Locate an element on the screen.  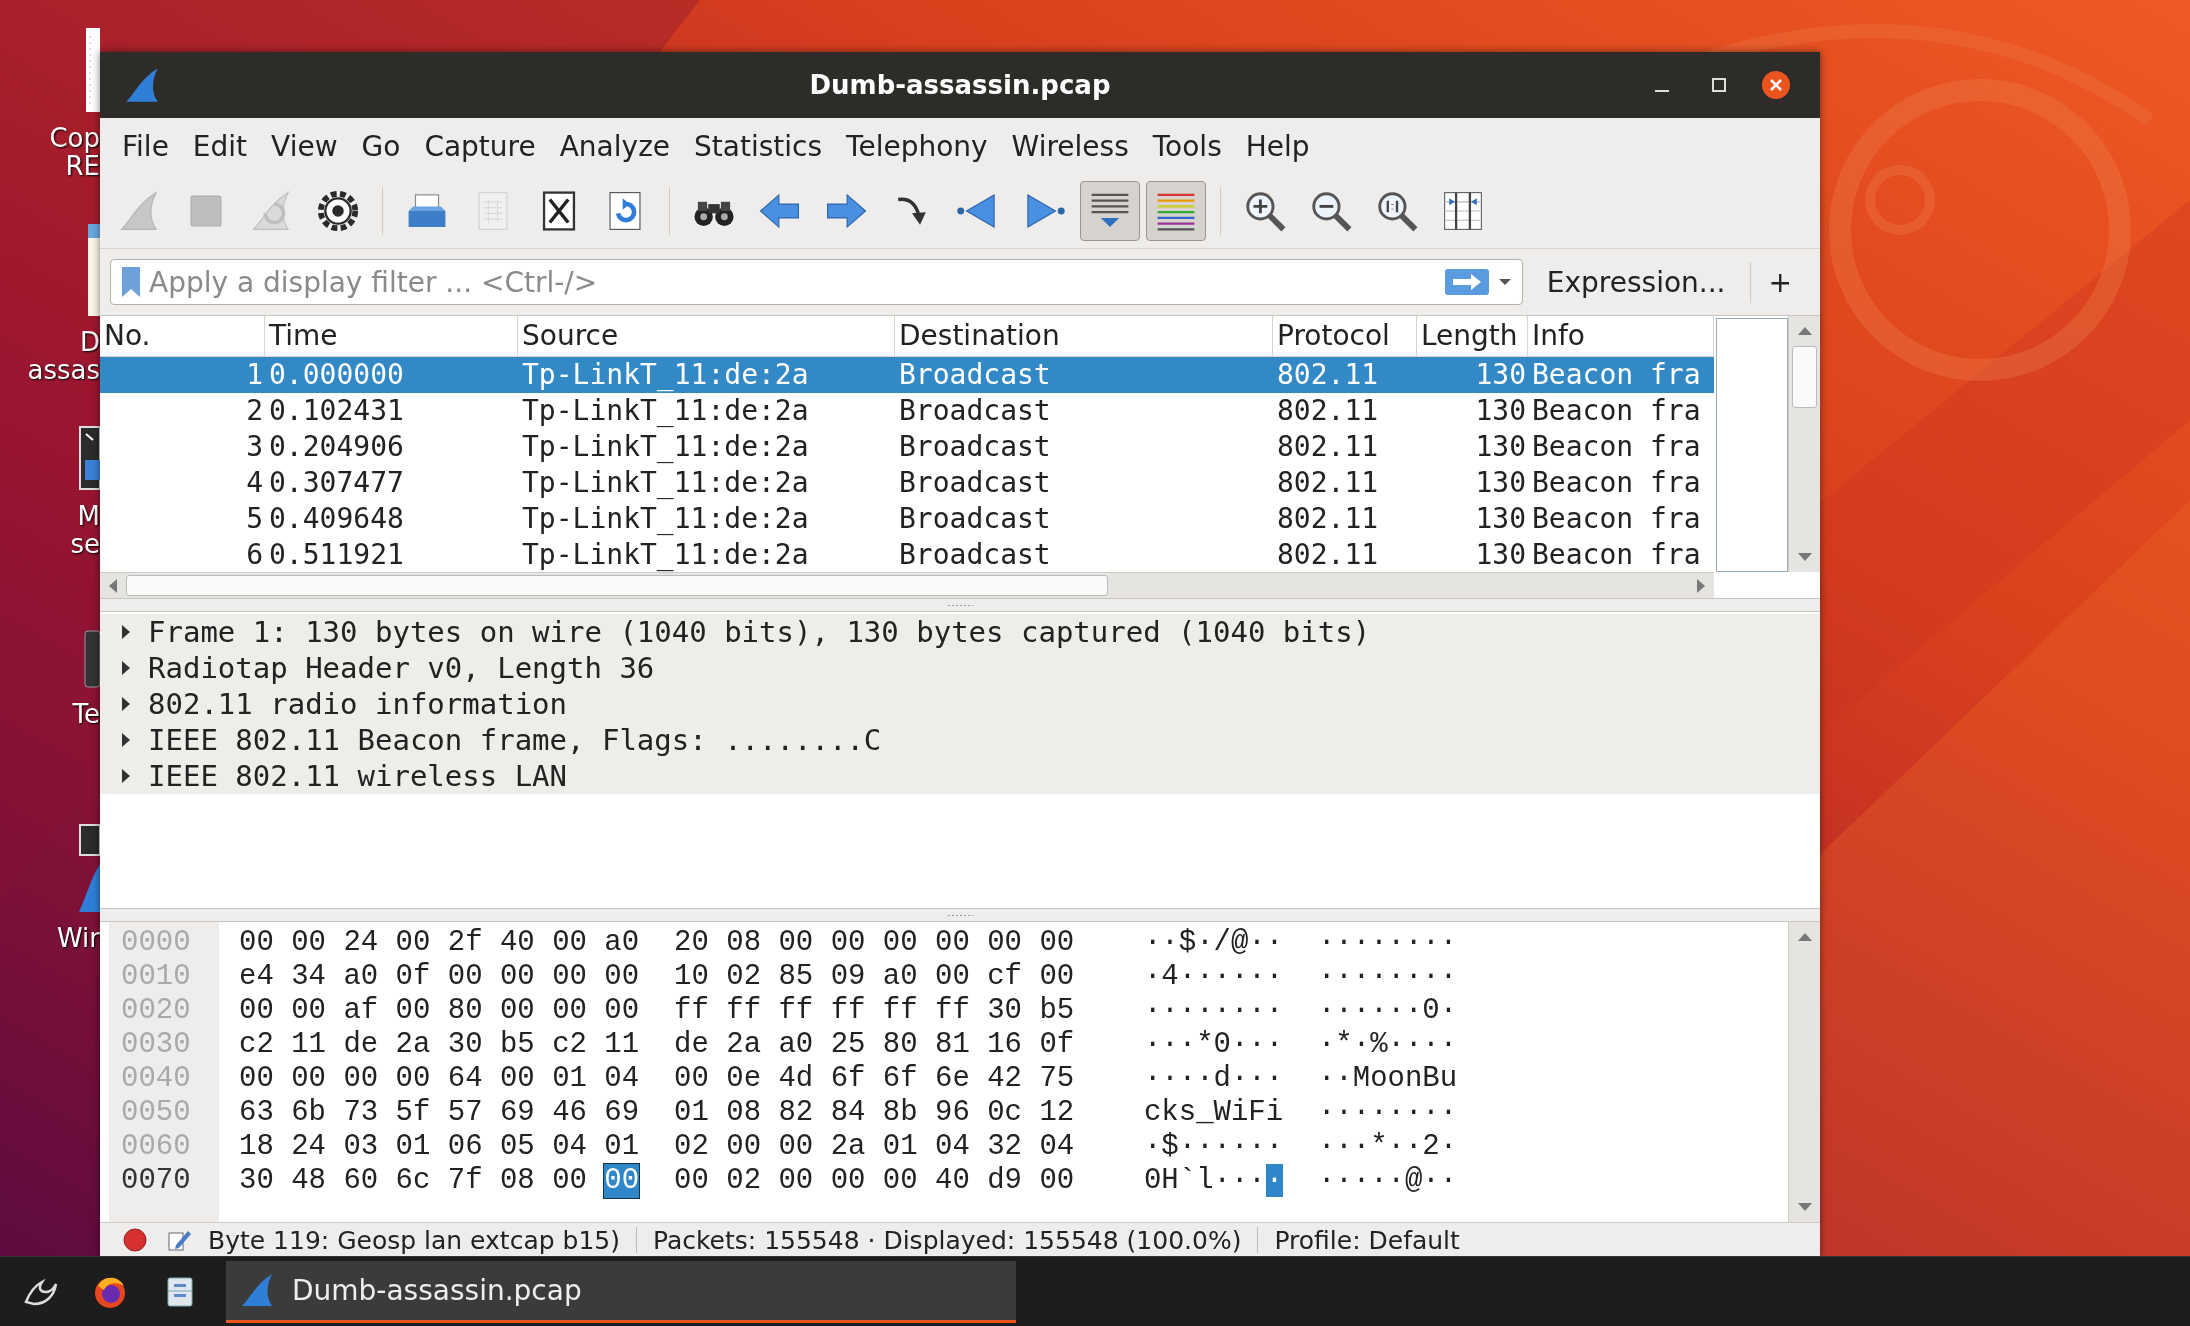
hex-byte: 34 is located at coordinates (308, 977).